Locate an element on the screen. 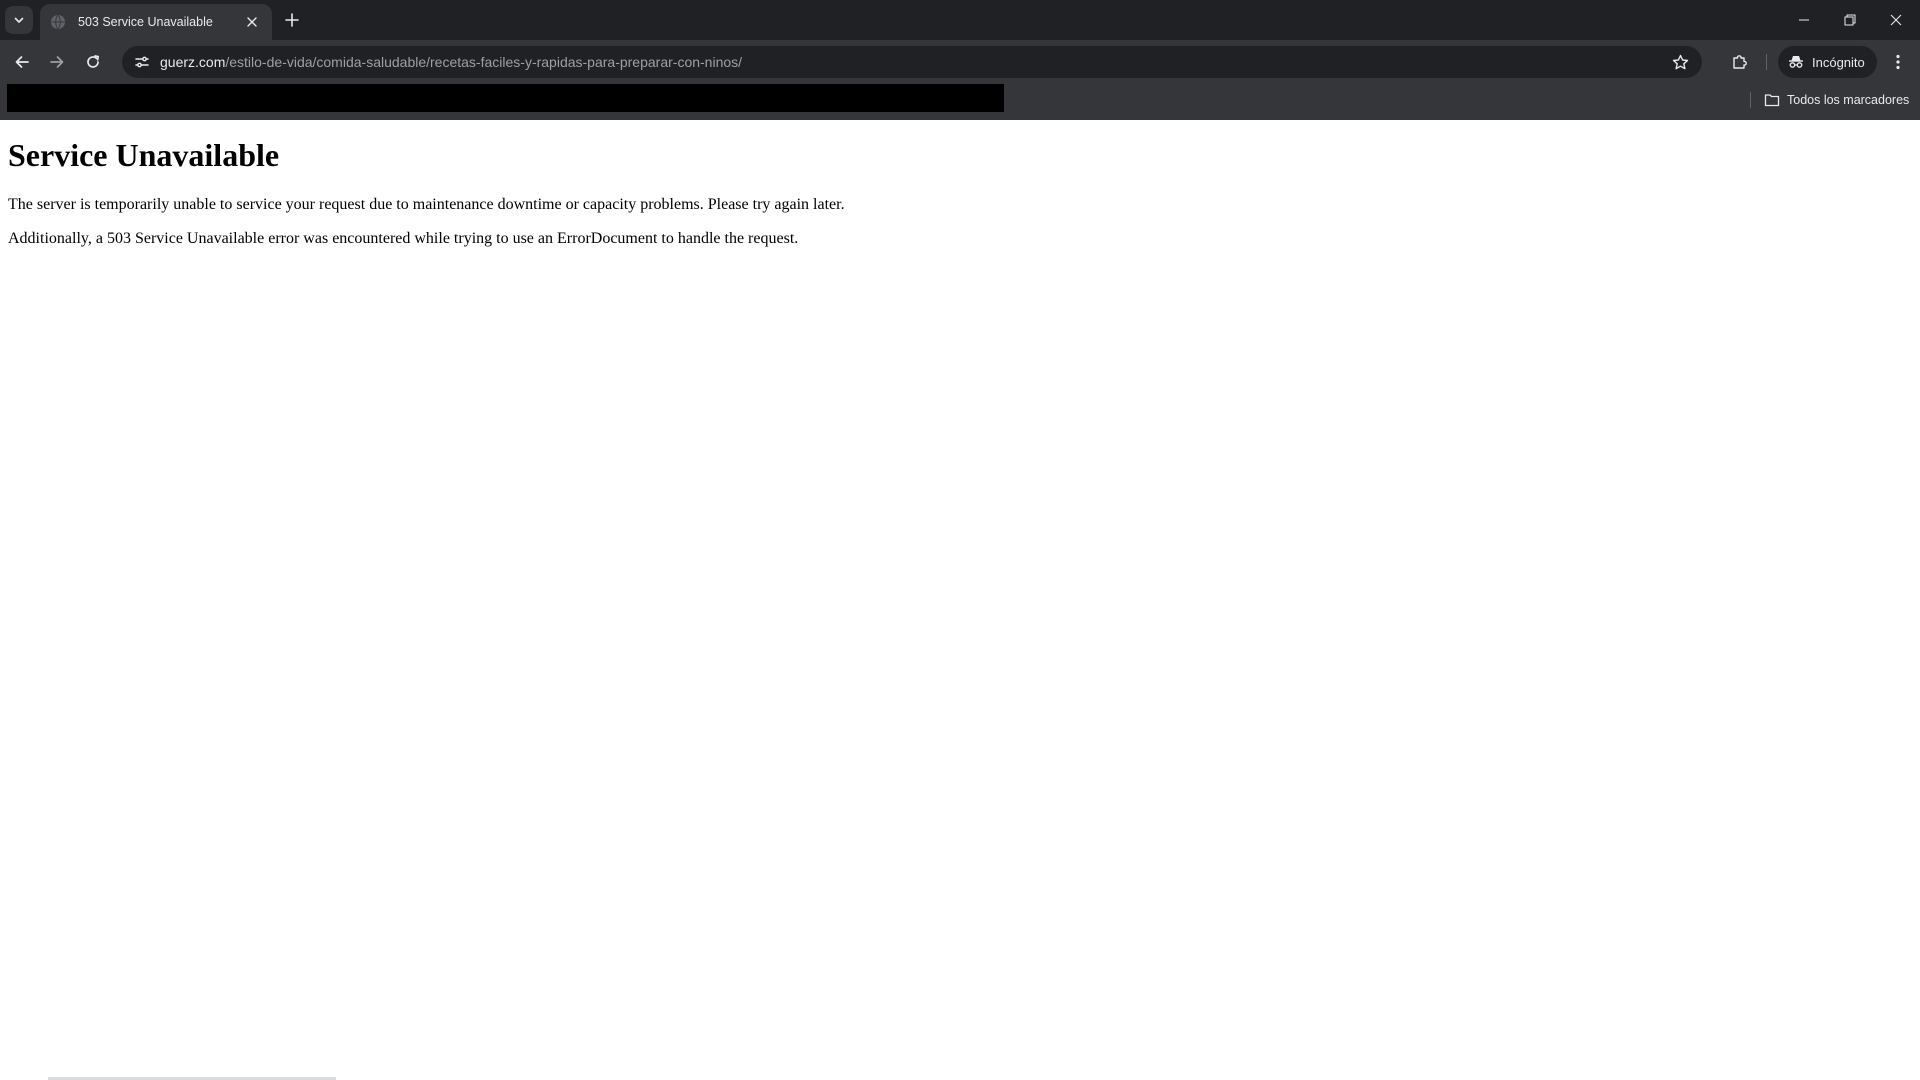 This screenshot has height=1080, width=1920. all-bookmarks-button: Todos los marcadores is located at coordinates (1836, 100).